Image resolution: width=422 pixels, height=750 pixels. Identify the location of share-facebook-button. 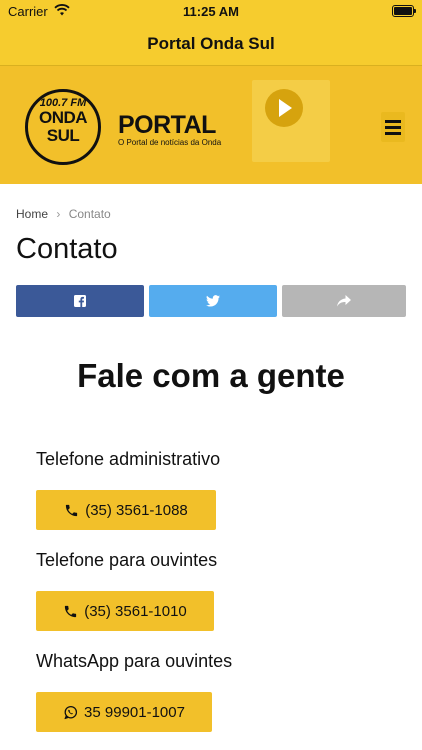
(80, 301).